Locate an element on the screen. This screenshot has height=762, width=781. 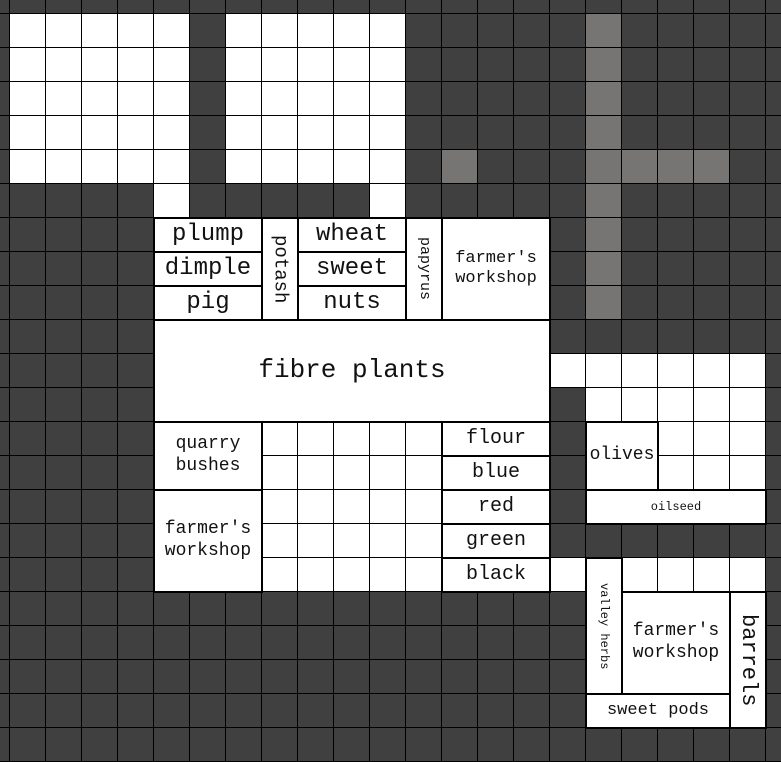
zone-nuts: nuts is located at coordinates (352, 303).